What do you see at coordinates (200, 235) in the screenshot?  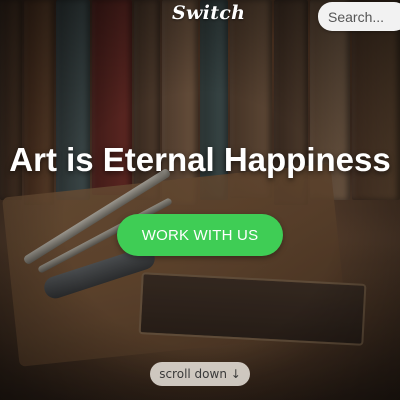 I see `work-with-us-button: WORK WITH US` at bounding box center [200, 235].